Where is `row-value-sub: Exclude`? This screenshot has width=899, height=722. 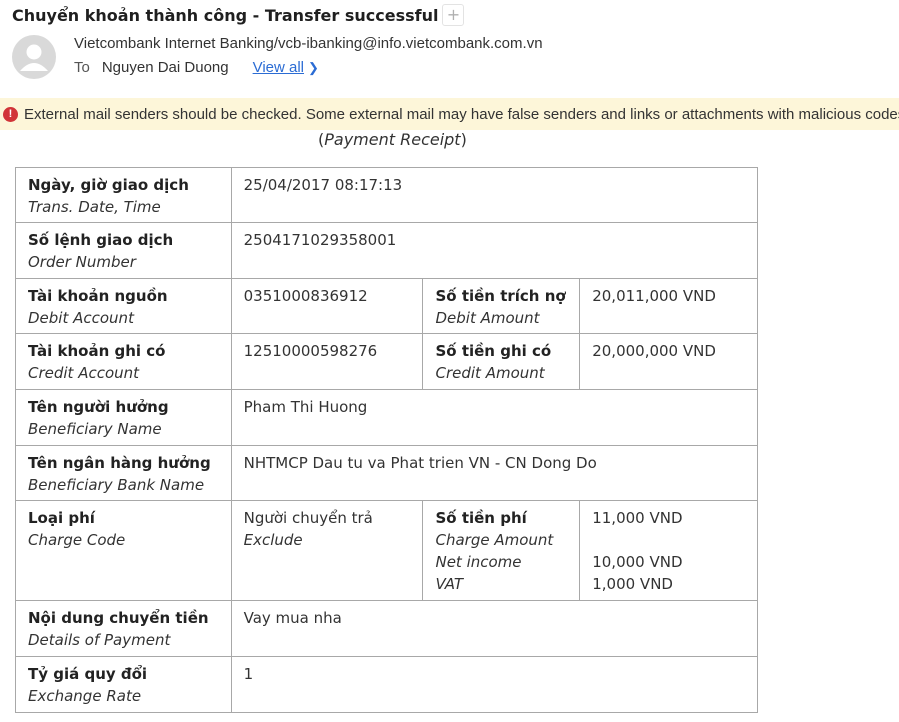
row-value-sub: Exclude is located at coordinates (273, 540).